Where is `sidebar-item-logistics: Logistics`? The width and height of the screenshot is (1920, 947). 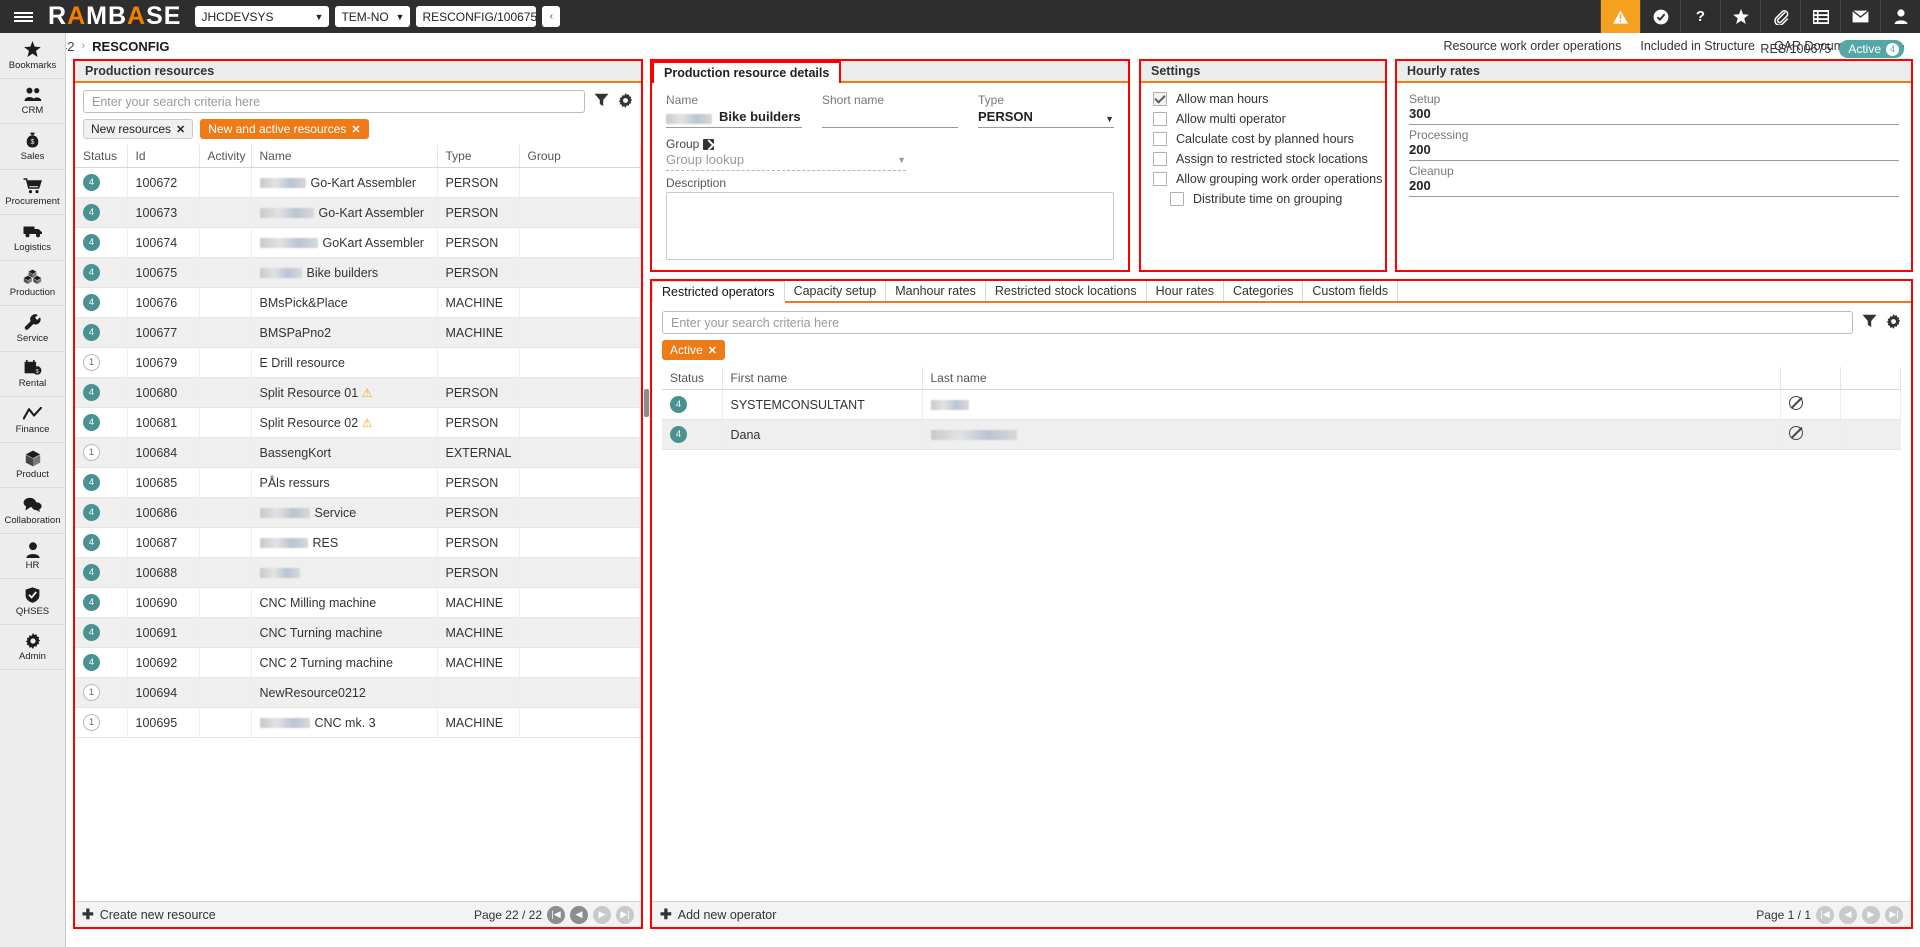
sidebar-item-logistics: Logistics is located at coordinates (32, 238).